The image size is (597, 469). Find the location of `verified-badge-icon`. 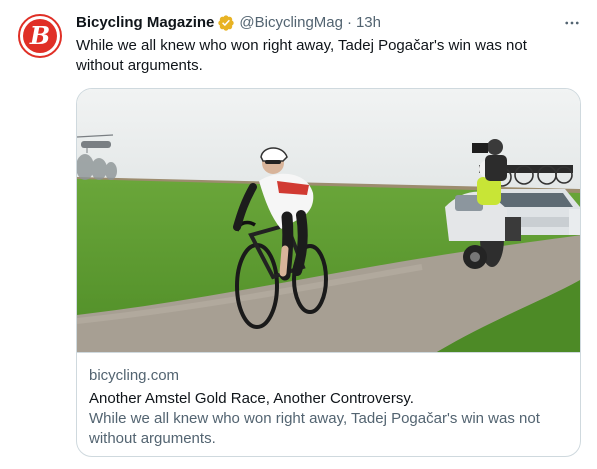

verified-badge-icon is located at coordinates (226, 23).